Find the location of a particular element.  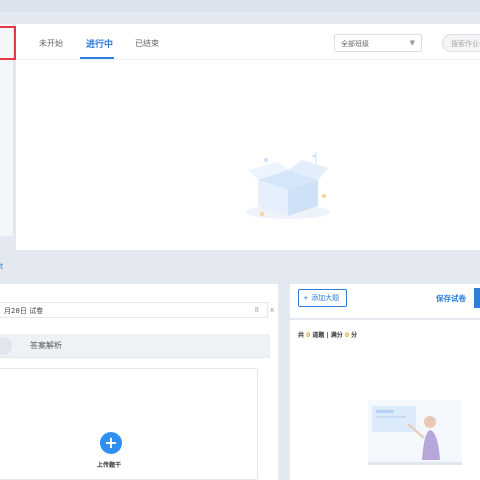

save-paper-button: 保存试卷 is located at coordinates (451, 298).